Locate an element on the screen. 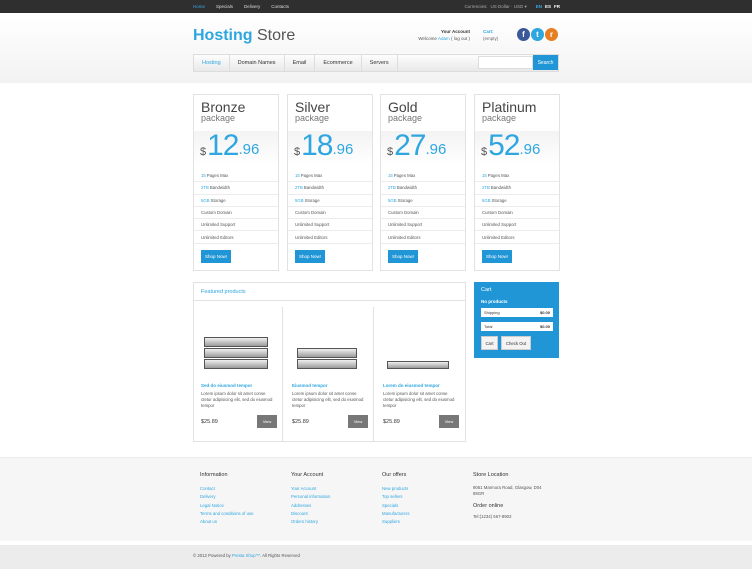 Image resolution: width=752 pixels, height=569 pixels. menu-email: Email is located at coordinates (300, 63).